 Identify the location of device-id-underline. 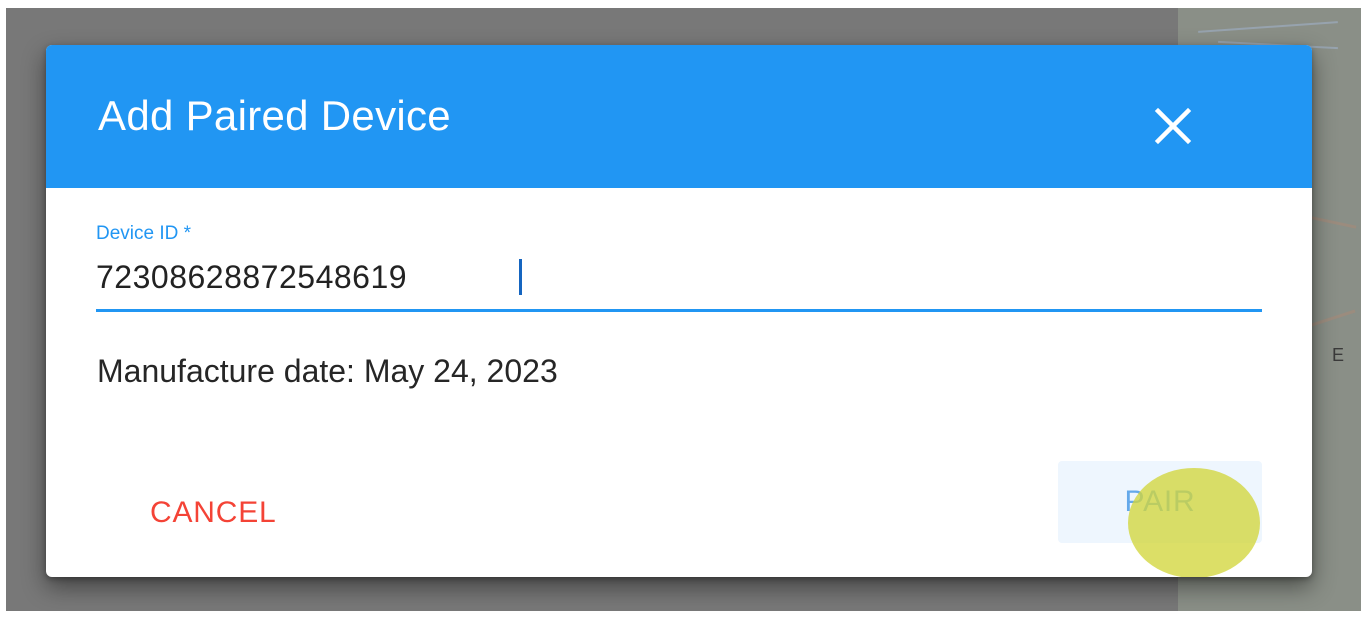
(679, 310).